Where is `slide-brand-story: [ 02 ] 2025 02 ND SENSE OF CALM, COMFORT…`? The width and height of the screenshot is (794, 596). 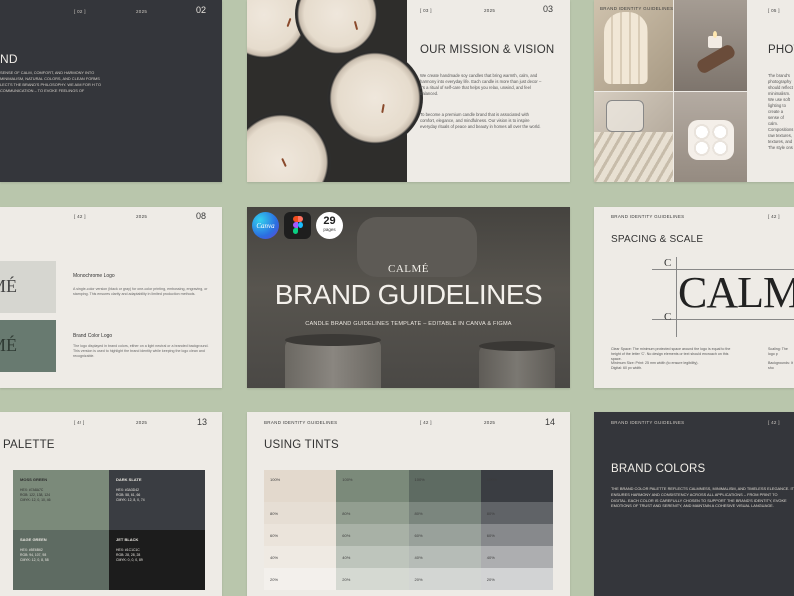 slide-brand-story: [ 02 ] 2025 02 ND SENSE OF CALM, COMFORT… is located at coordinates (111, 91).